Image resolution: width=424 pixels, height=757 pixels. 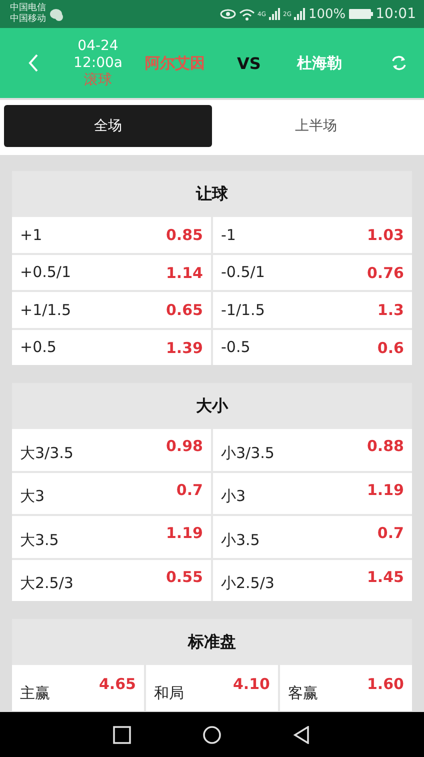 I want to click on odds-value: 0.85, so click(x=184, y=234).